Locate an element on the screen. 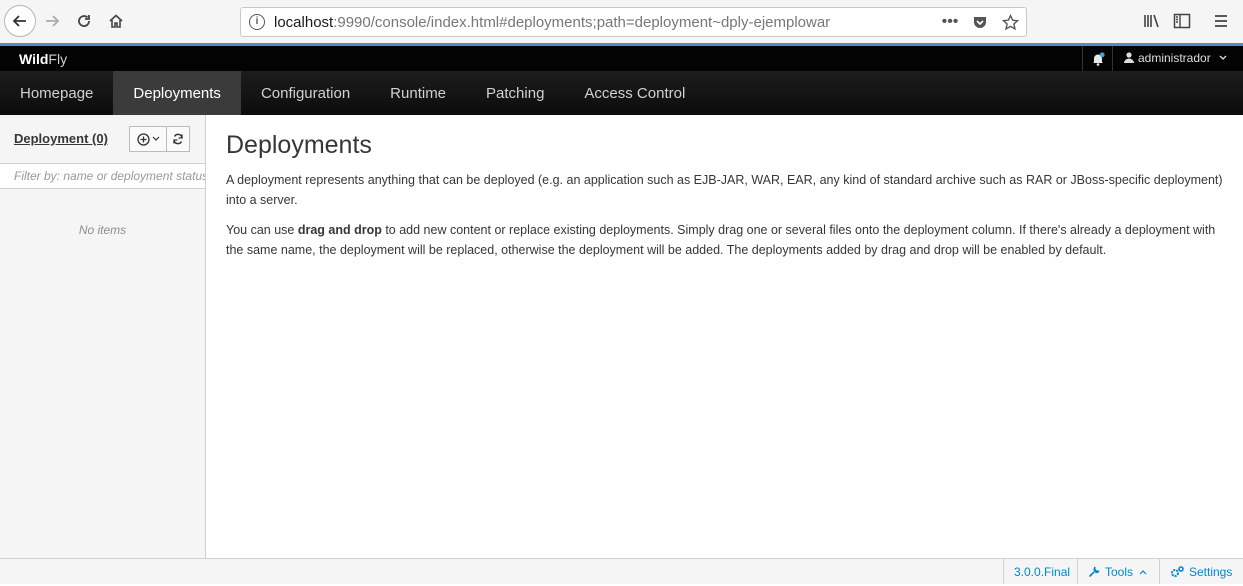 This screenshot has width=1243, height=586. nav-configuration: Configuration is located at coordinates (305, 93).